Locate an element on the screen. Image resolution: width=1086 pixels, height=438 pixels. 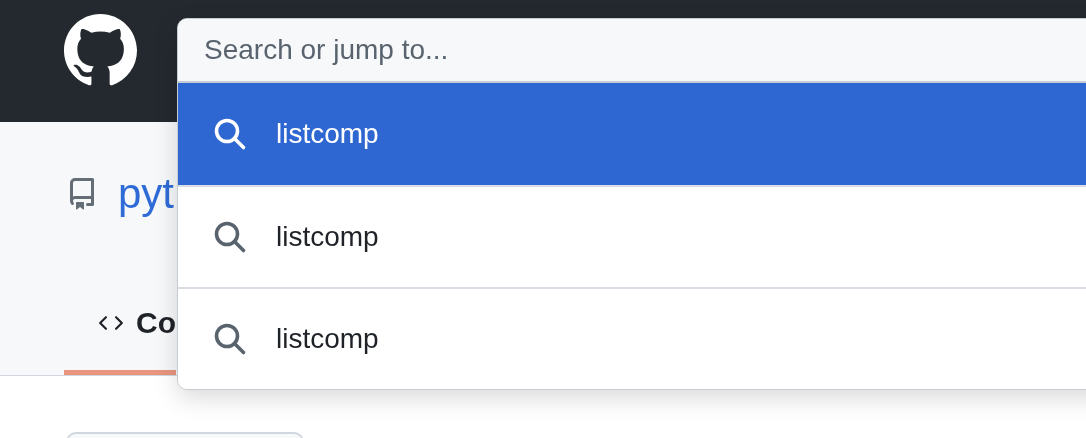
cat-logo-icon is located at coordinates (100, 50).